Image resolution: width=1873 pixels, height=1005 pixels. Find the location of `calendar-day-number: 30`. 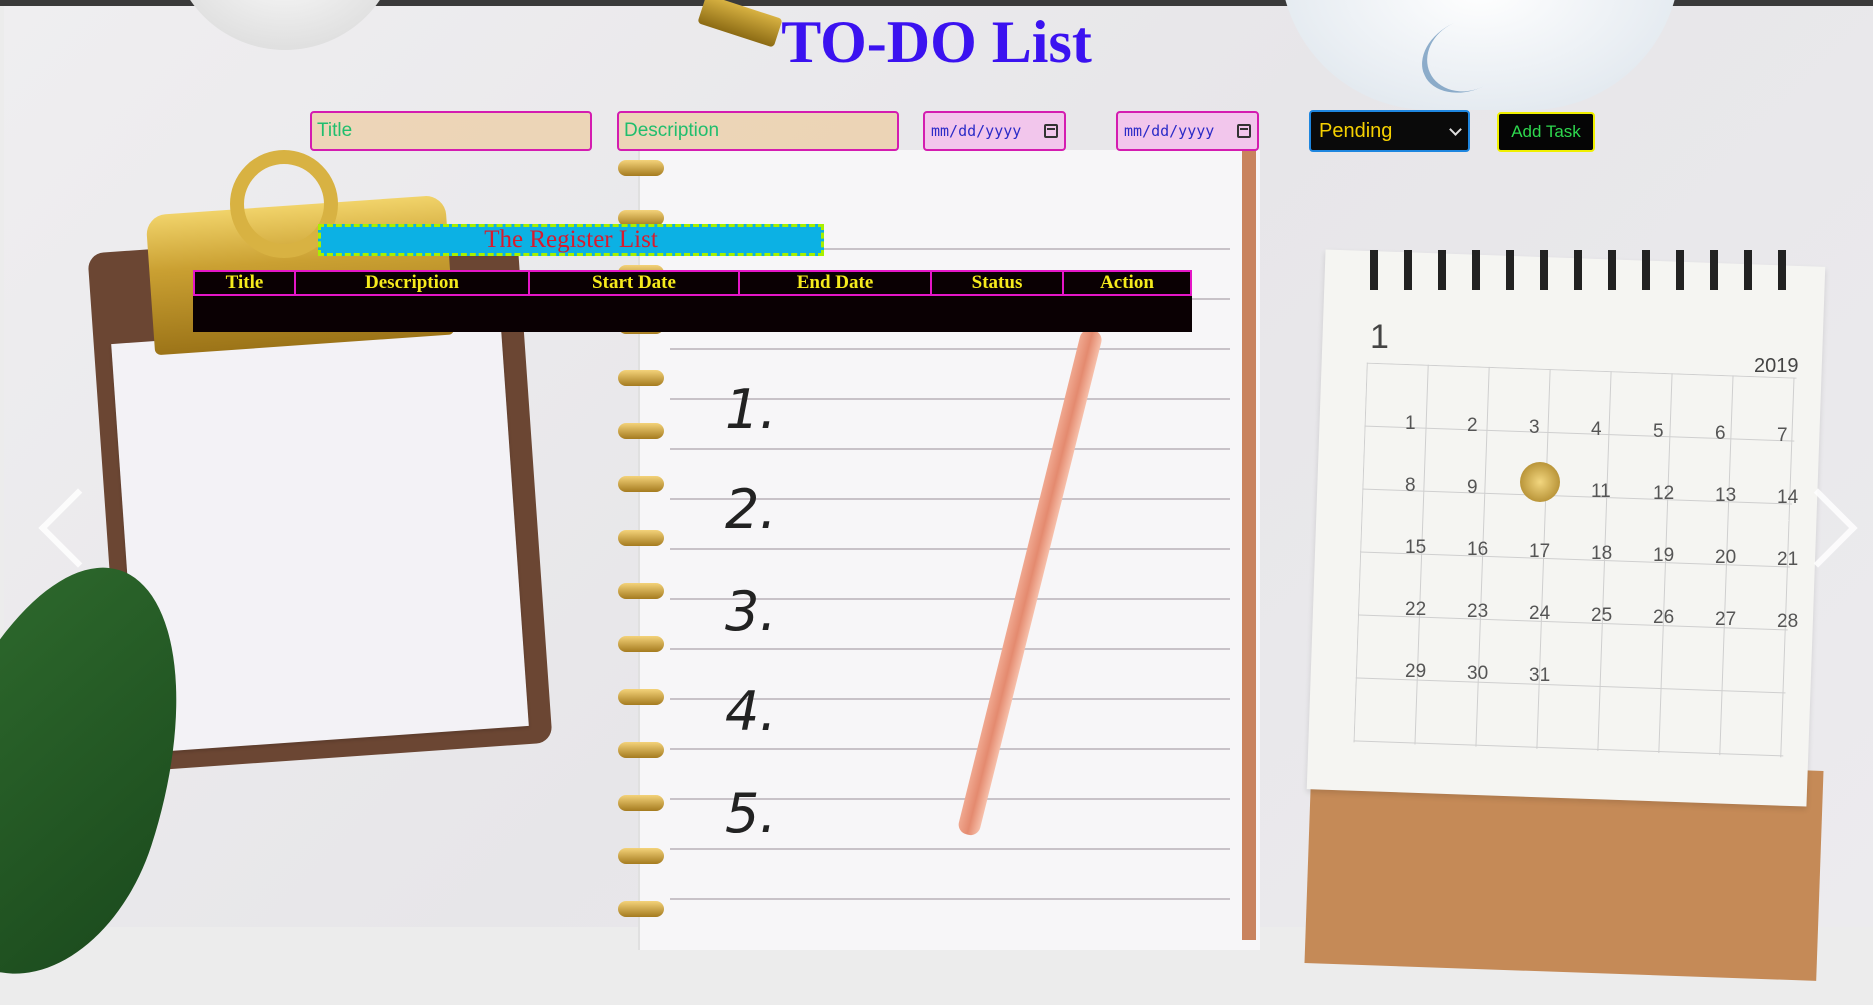

calendar-day-number: 30 is located at coordinates (1478, 673).